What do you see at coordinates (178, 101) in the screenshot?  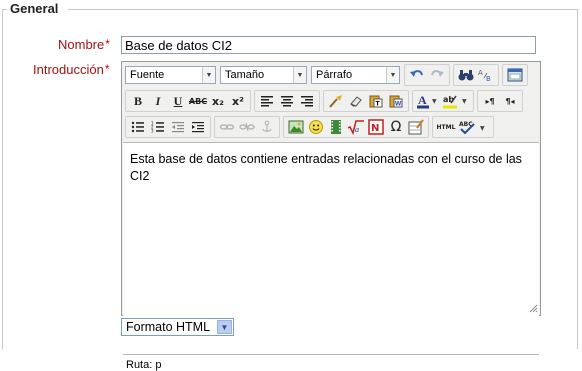 I see `underline-button: U` at bounding box center [178, 101].